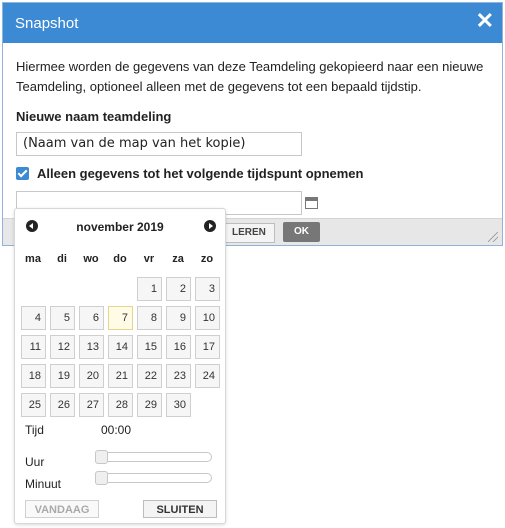 The width and height of the screenshot is (505, 528). What do you see at coordinates (120, 318) in the screenshot?
I see `calendar-day-today: 7` at bounding box center [120, 318].